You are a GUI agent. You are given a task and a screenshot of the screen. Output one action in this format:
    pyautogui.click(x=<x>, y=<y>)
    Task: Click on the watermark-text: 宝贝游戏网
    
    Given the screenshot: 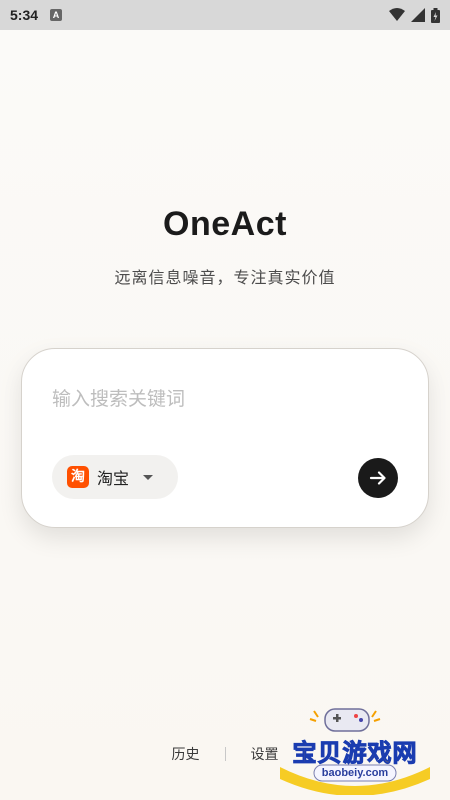 What is the action you would take?
    pyautogui.click(x=355, y=753)
    